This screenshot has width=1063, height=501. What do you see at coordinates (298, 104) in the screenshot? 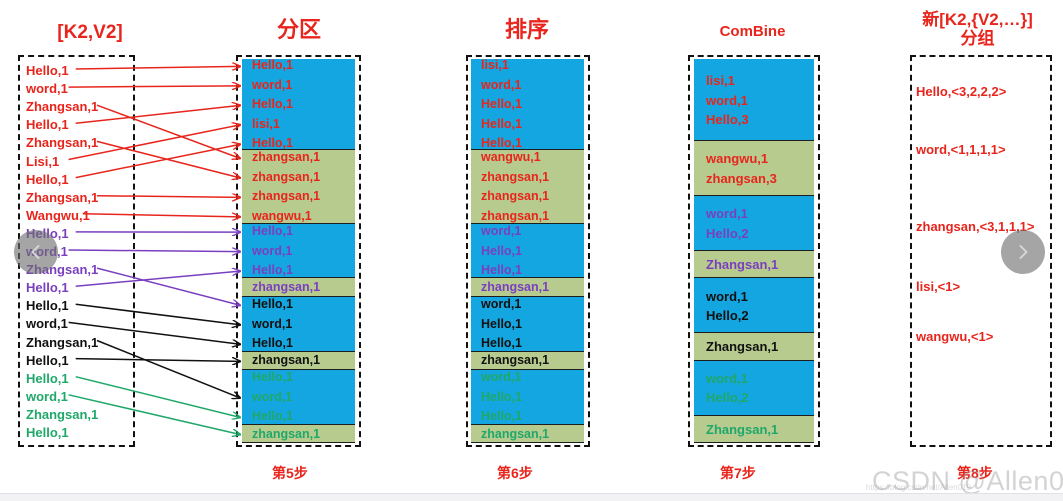
I see `data-block: Hello,1 word,1 Hello,1 lisi,1 Hello,1` at bounding box center [298, 104].